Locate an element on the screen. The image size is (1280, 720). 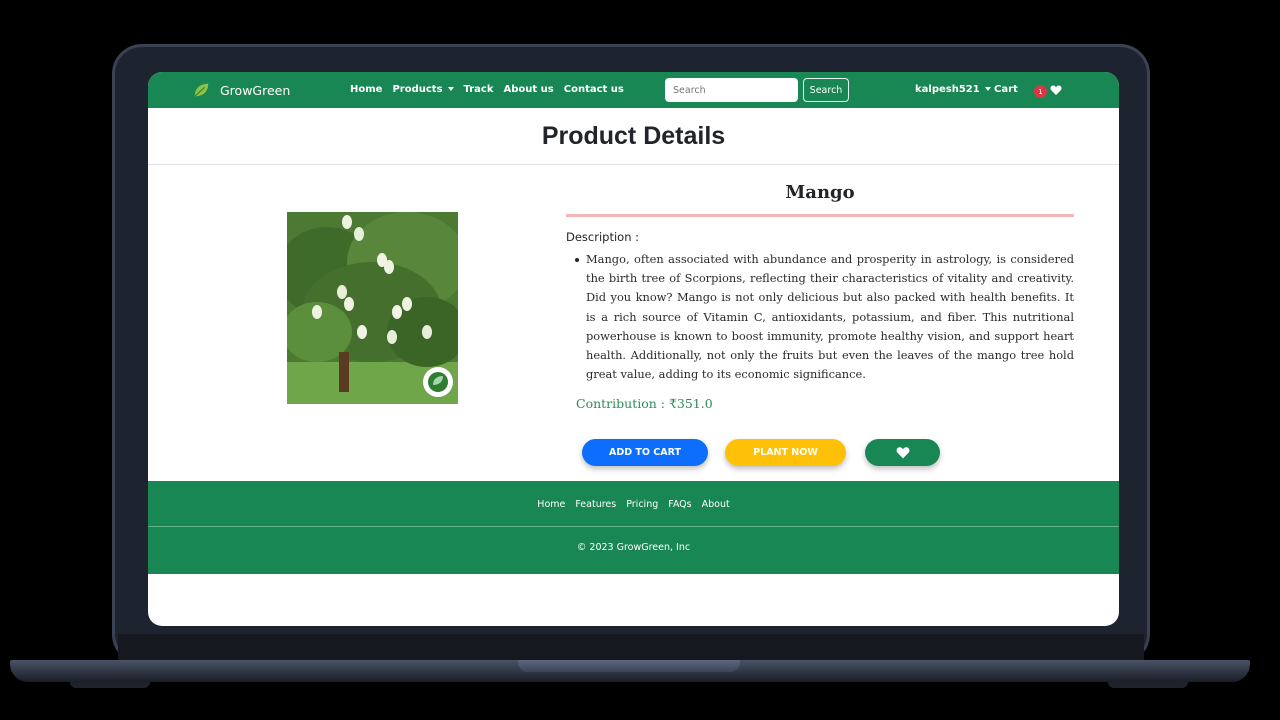
wishlist-button is located at coordinates (902, 452).